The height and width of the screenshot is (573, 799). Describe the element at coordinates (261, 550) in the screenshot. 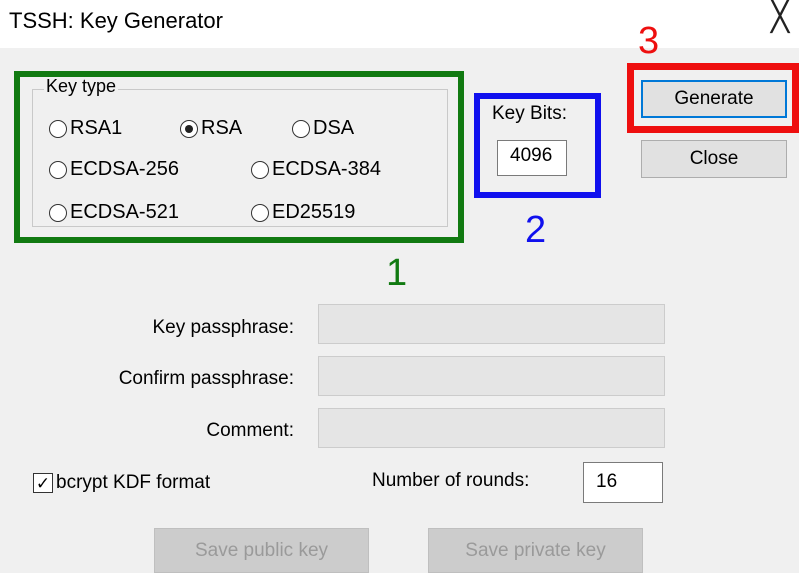

I see `save-public-key-button: Save public key` at that location.